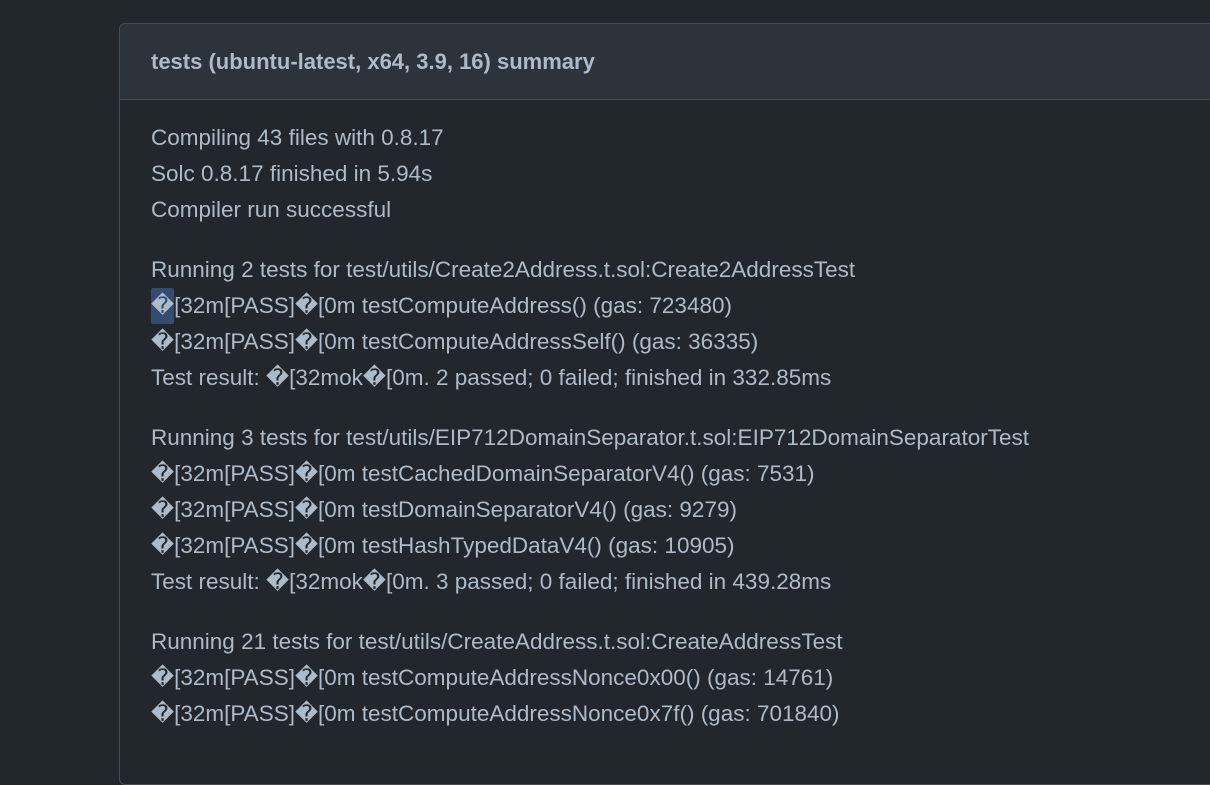 The image size is (1210, 785). I want to click on log-line: Solc 0.8.17 finished in 5.94s, so click(292, 173).